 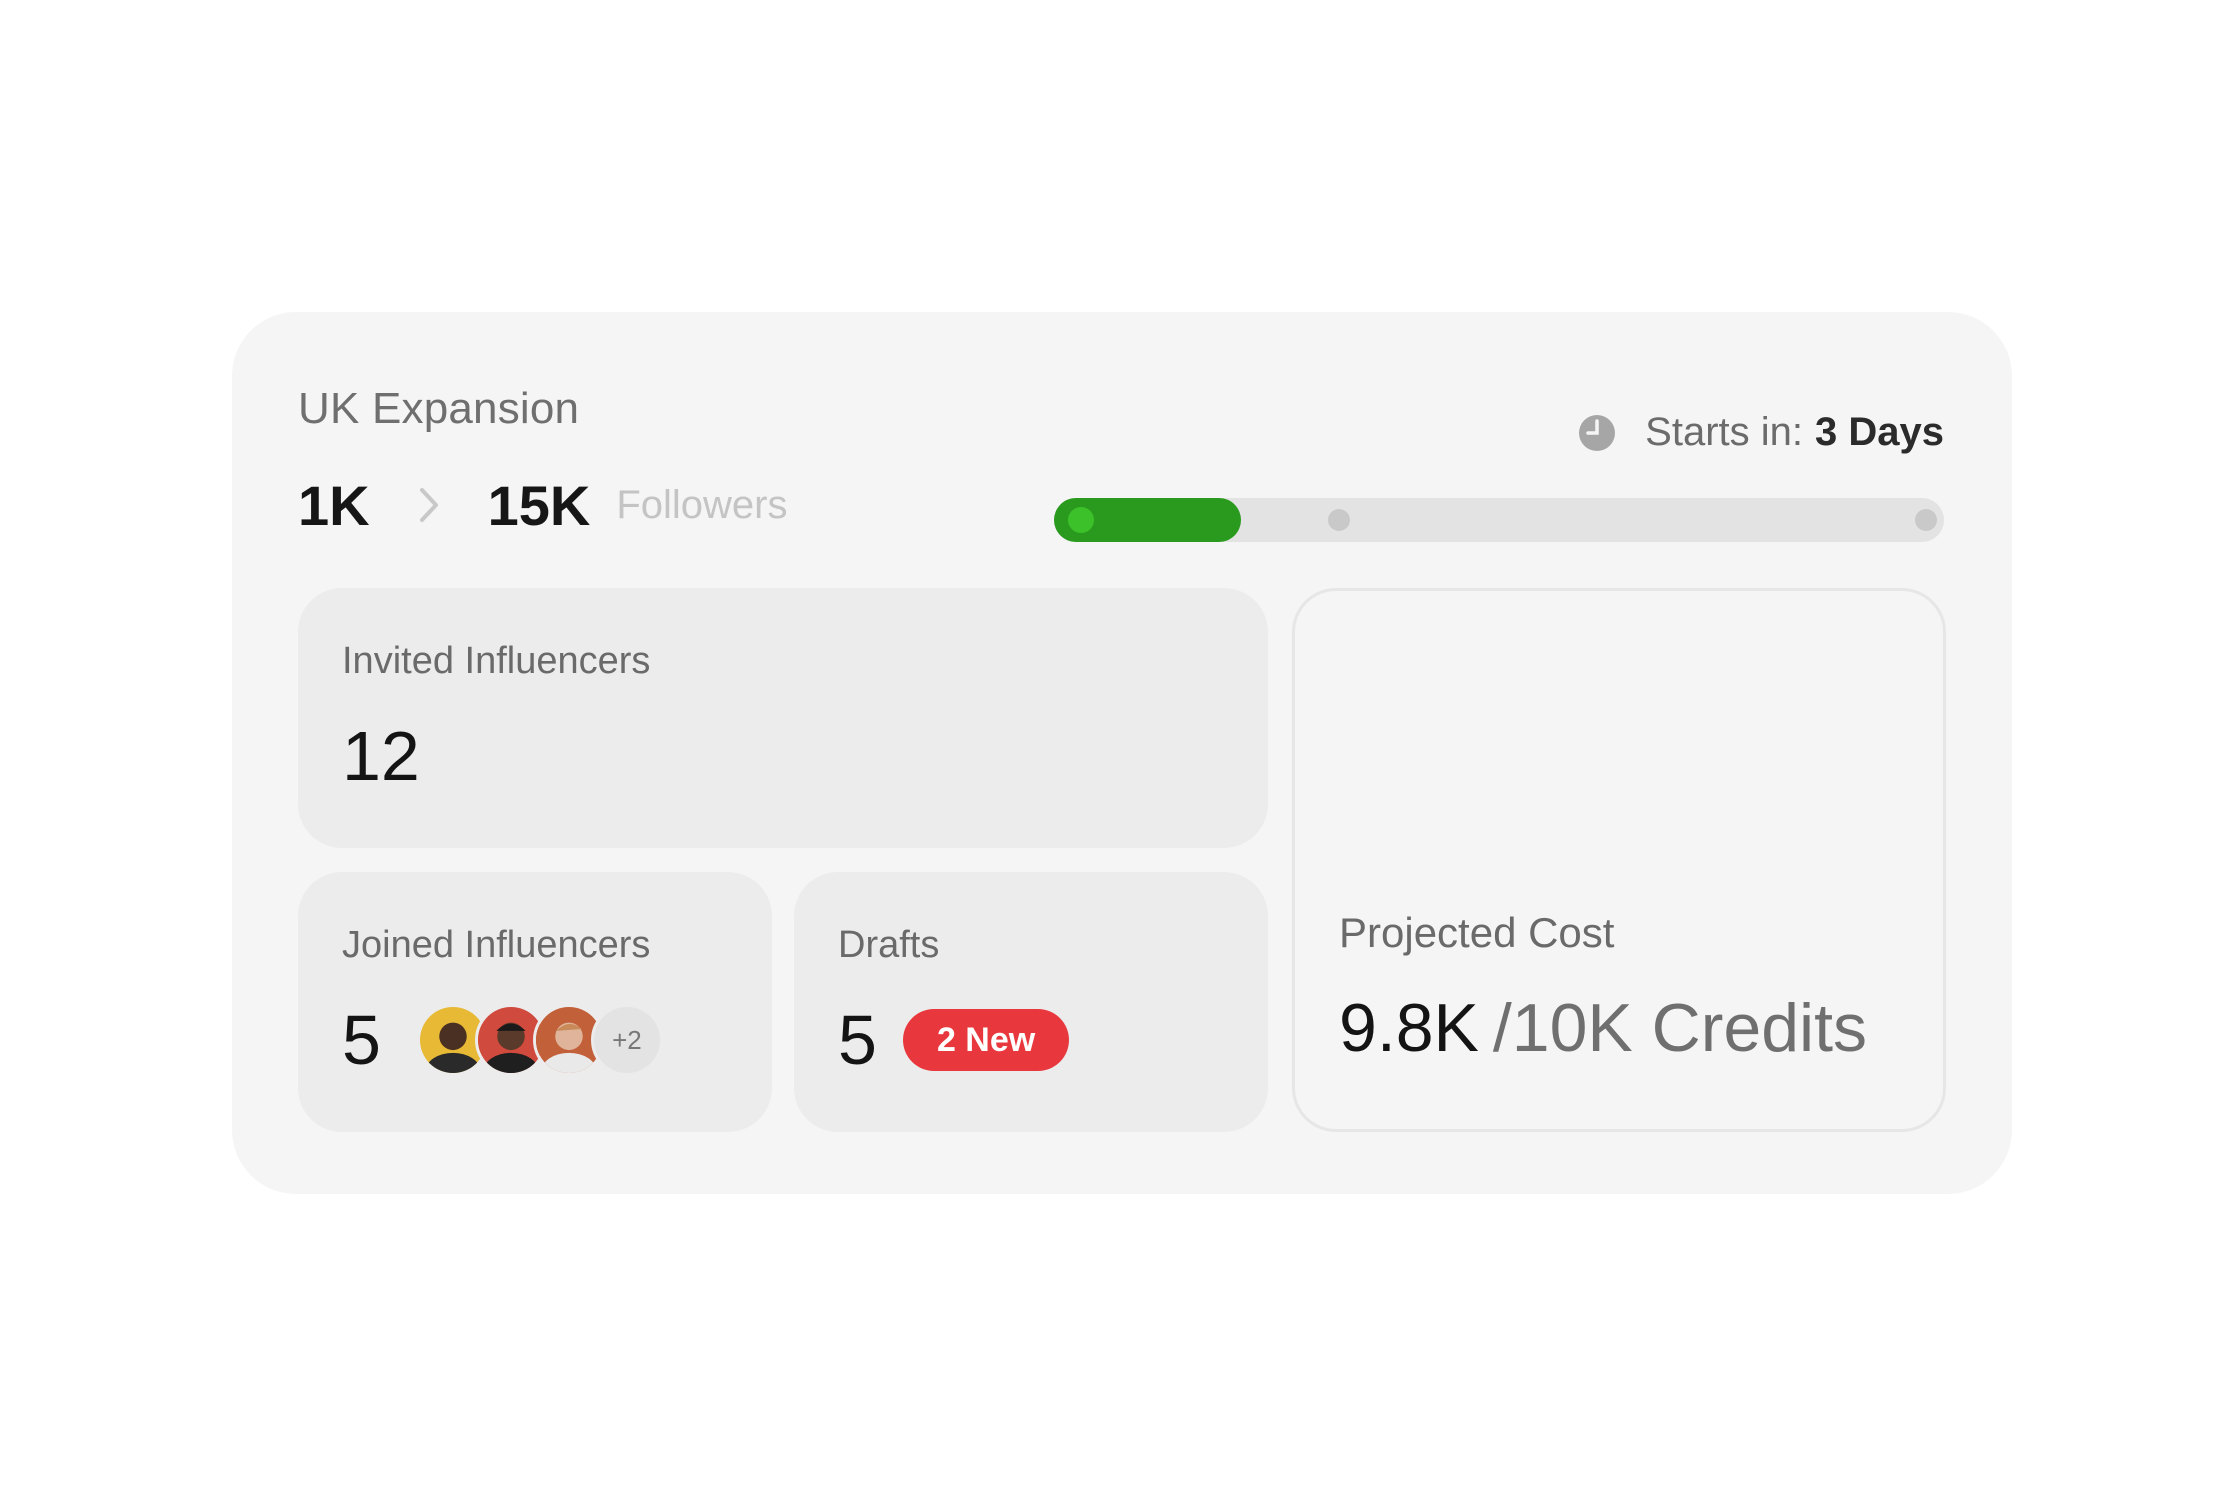 What do you see at coordinates (334, 505) in the screenshot?
I see `followers-from: 1K` at bounding box center [334, 505].